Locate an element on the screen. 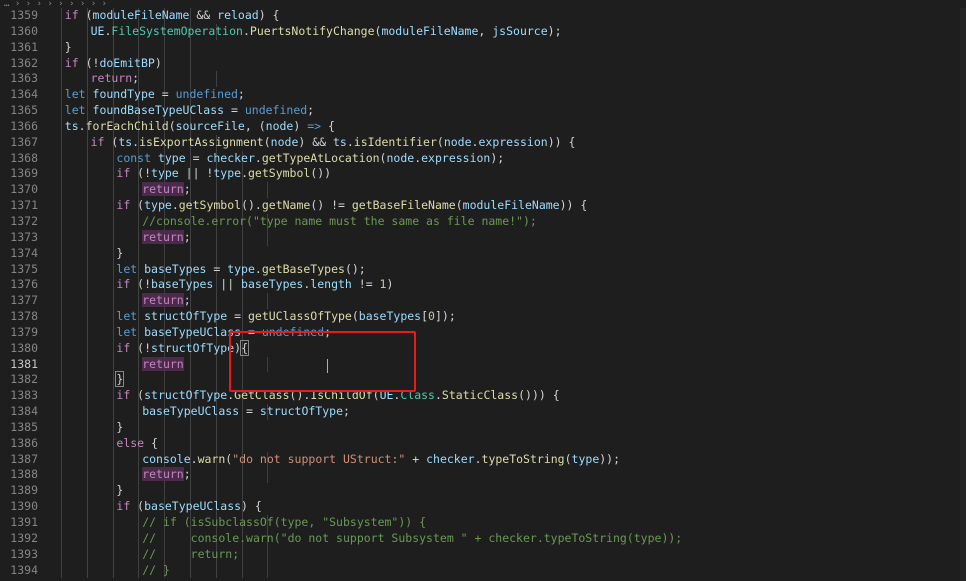 This screenshot has height=581, width=966. code-line: 1384 baseTypeUClass = structOfType; is located at coordinates (483, 412).